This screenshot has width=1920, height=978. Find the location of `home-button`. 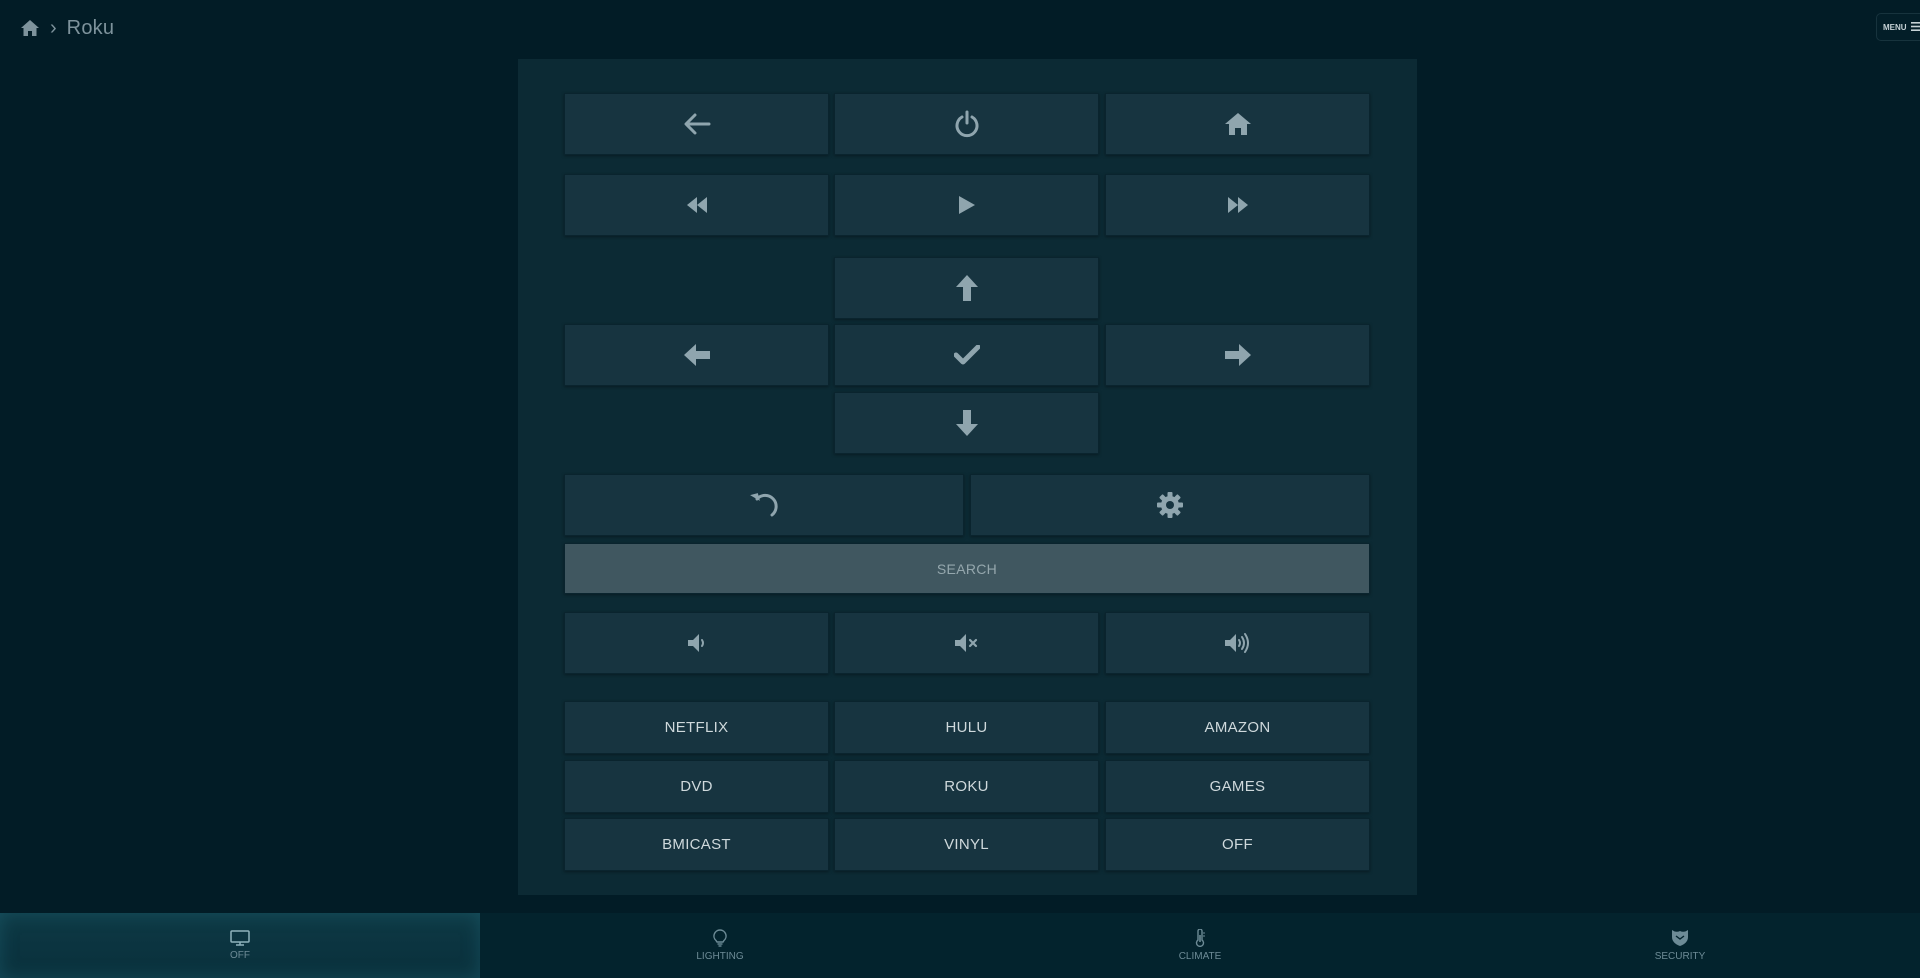

home-button is located at coordinates (1237, 124).